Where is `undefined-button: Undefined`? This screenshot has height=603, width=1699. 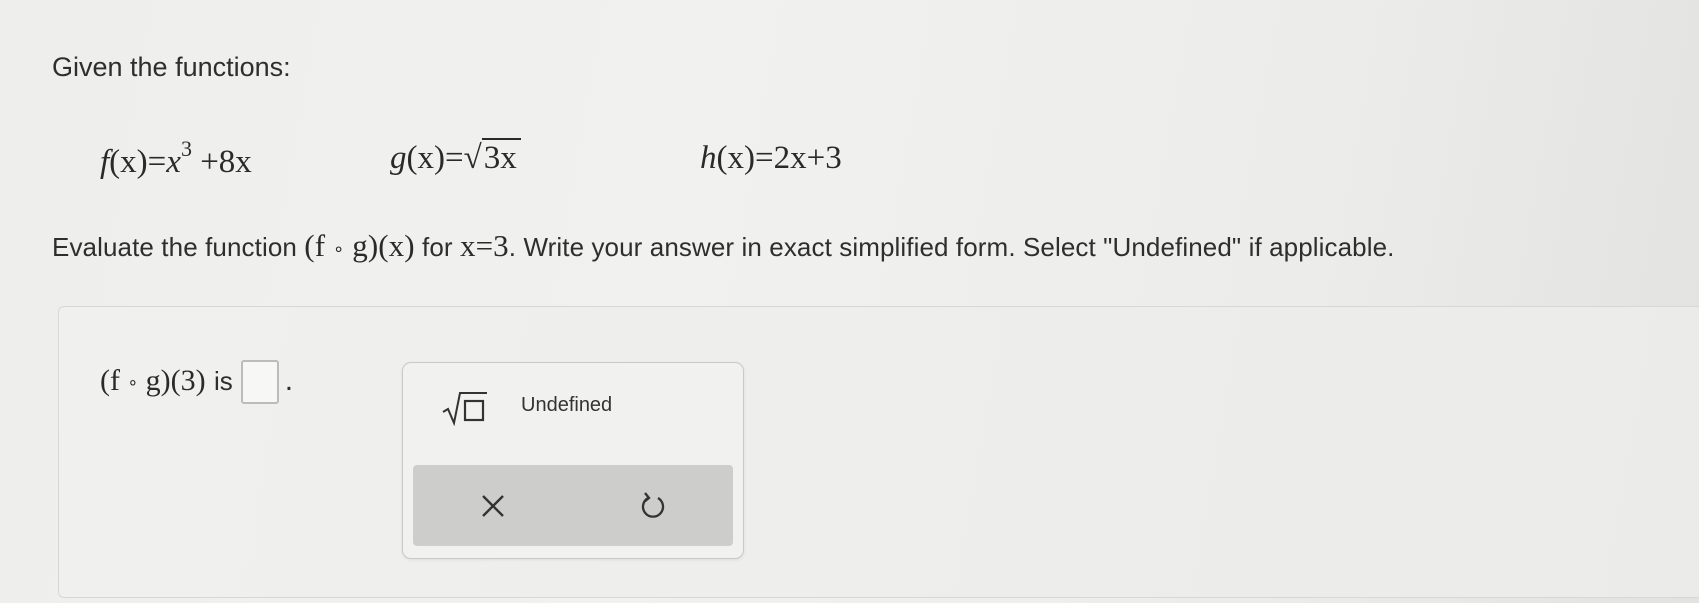
undefined-button: Undefined is located at coordinates (566, 405).